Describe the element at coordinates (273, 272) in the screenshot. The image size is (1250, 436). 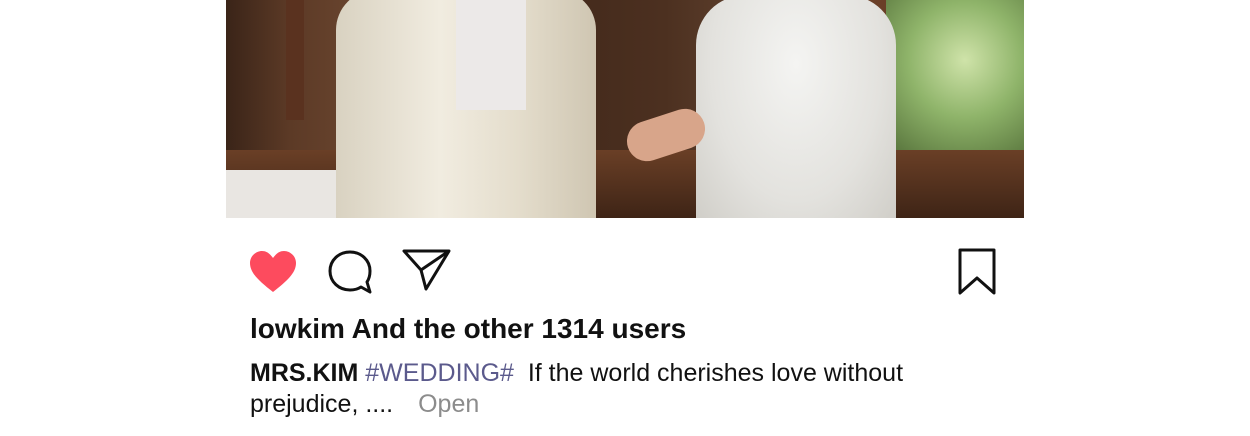
I see `heart-icon` at that location.